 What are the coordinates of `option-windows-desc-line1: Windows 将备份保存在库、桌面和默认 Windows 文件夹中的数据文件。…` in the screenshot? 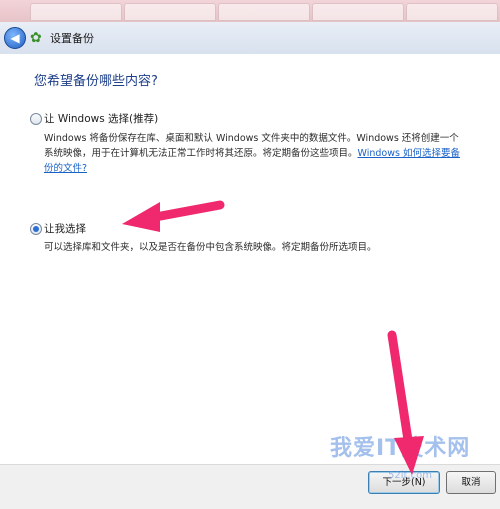 It's located at (251, 138).